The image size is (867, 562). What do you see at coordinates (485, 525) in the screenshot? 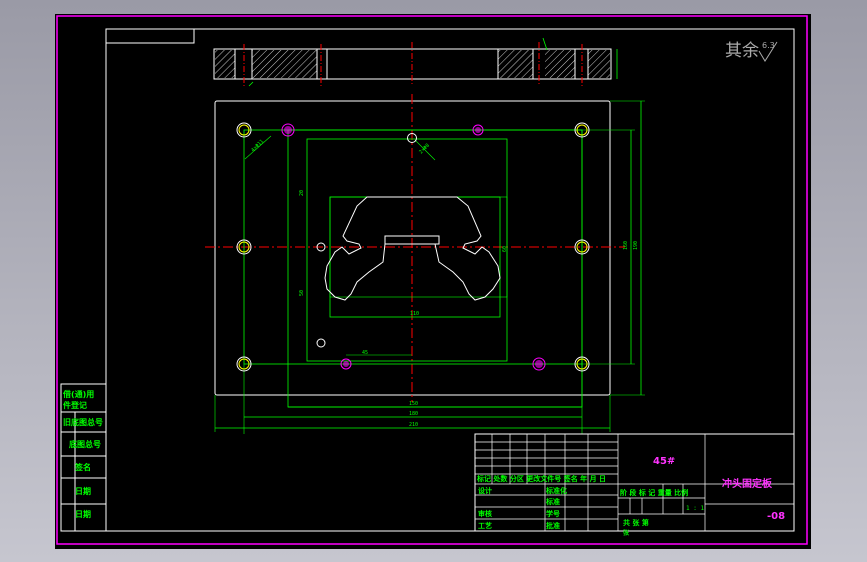
I see `tb-role-process: 工艺` at bounding box center [485, 525].